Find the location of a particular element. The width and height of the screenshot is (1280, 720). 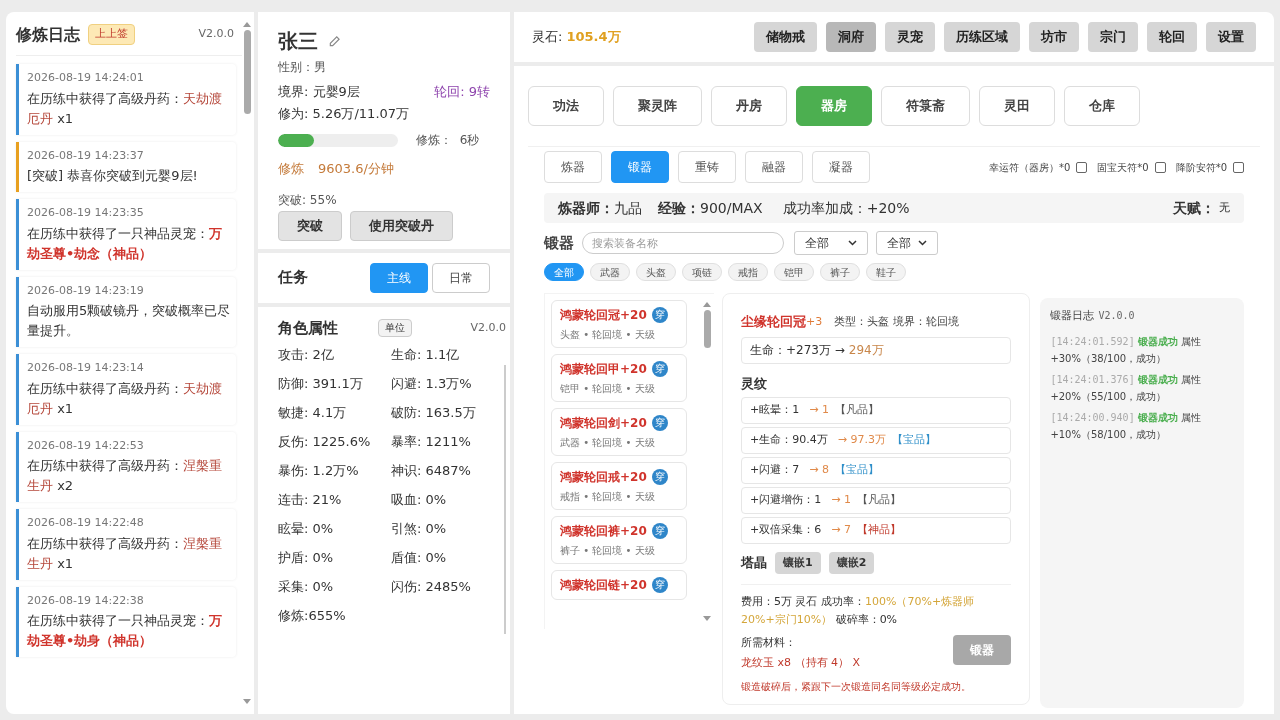

item-level: +3 is located at coordinates (814, 321).